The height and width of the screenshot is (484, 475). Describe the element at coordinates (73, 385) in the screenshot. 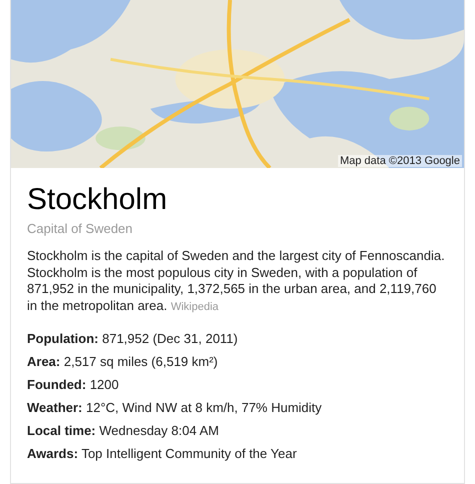

I see `fact-line: Founded: 1200` at that location.